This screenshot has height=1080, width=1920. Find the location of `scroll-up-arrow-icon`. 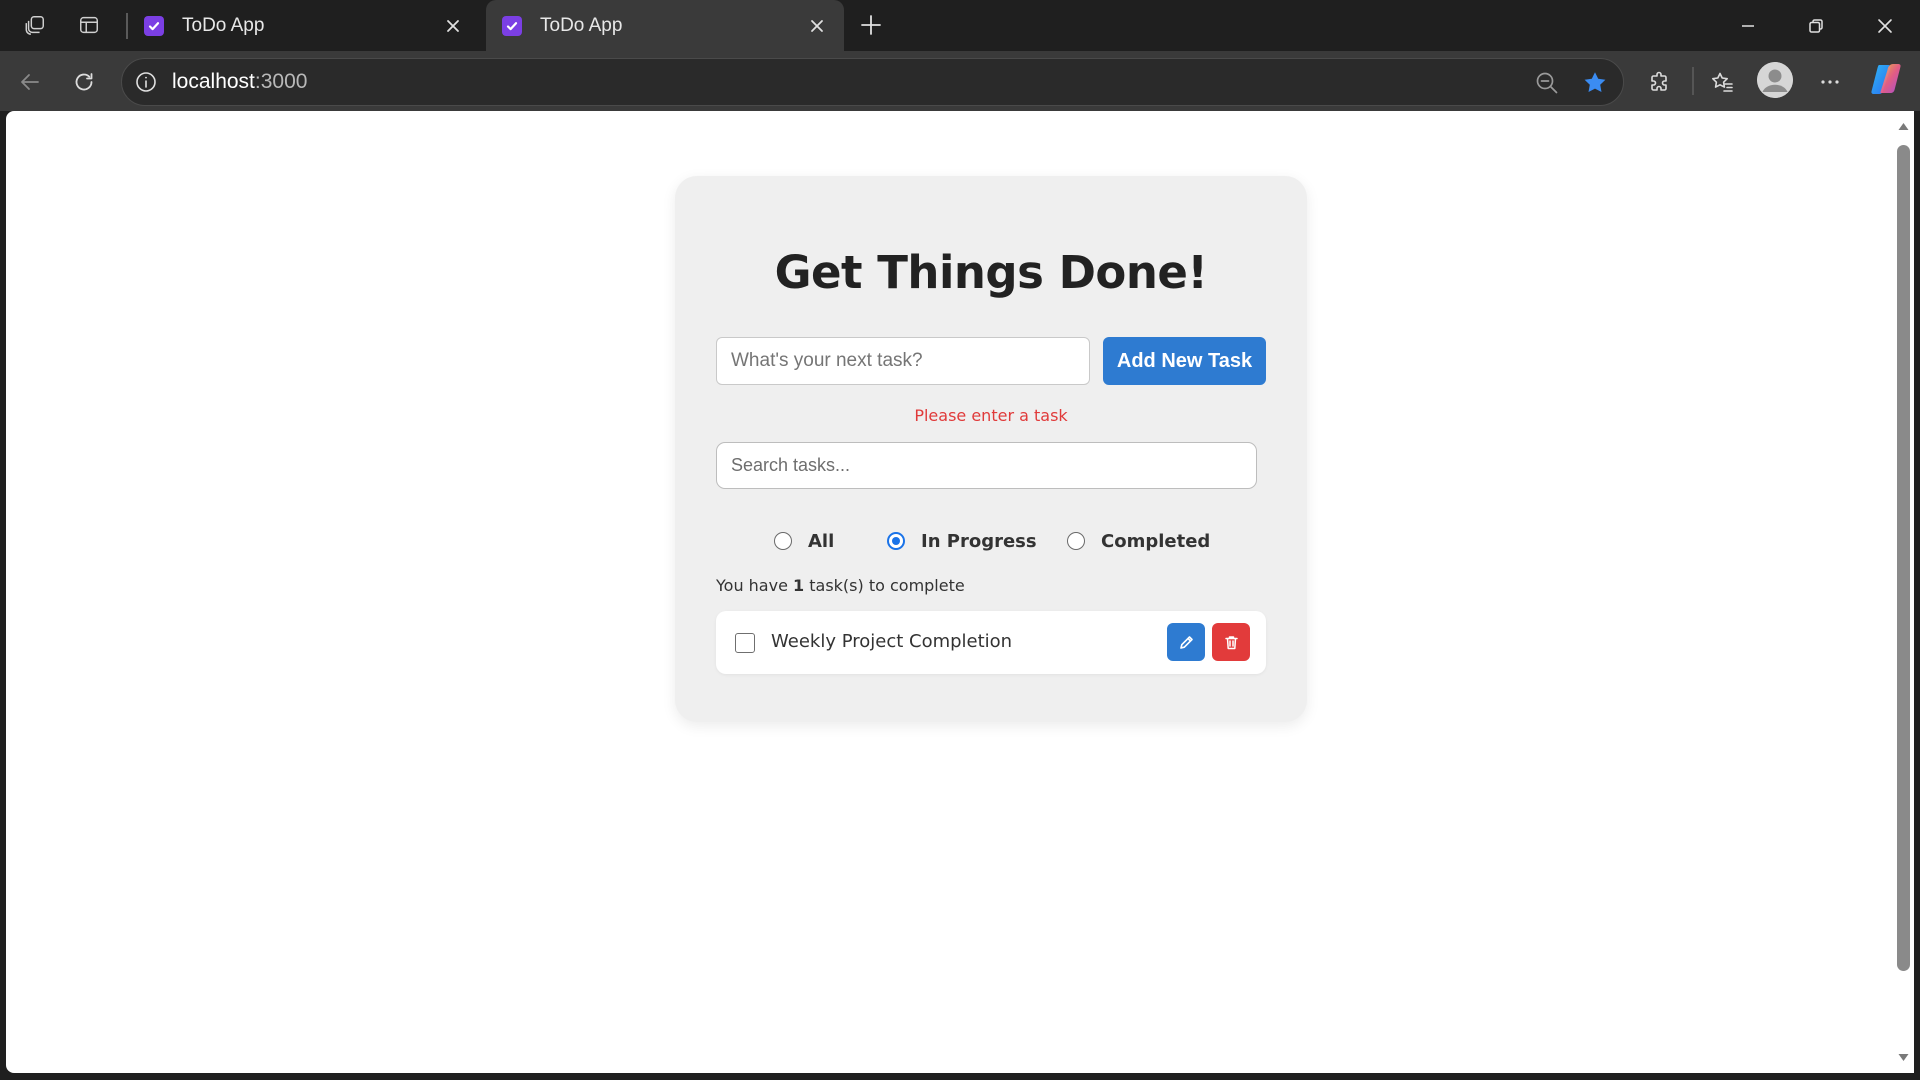

scroll-up-arrow-icon is located at coordinates (1903, 126).